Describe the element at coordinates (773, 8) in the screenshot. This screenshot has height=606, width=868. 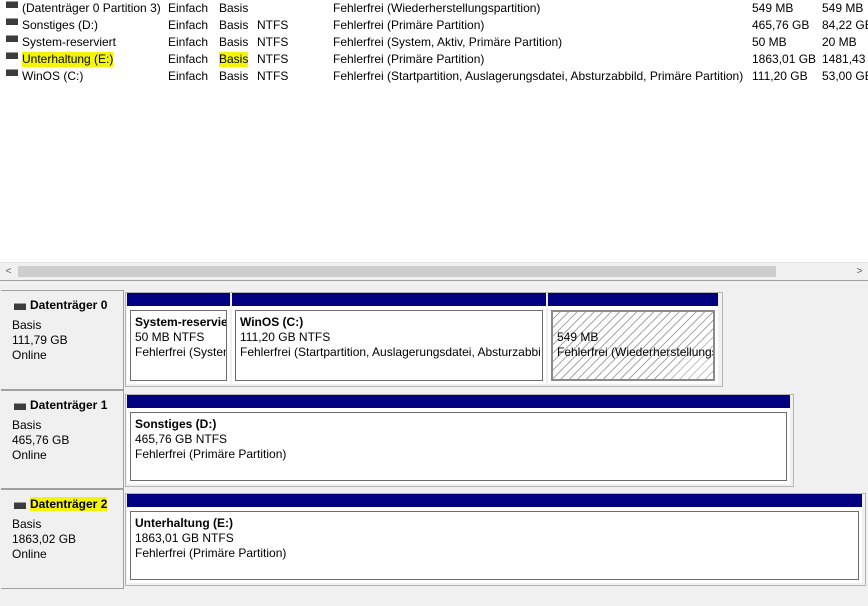
I see `volume-capacity: 549 MB` at that location.